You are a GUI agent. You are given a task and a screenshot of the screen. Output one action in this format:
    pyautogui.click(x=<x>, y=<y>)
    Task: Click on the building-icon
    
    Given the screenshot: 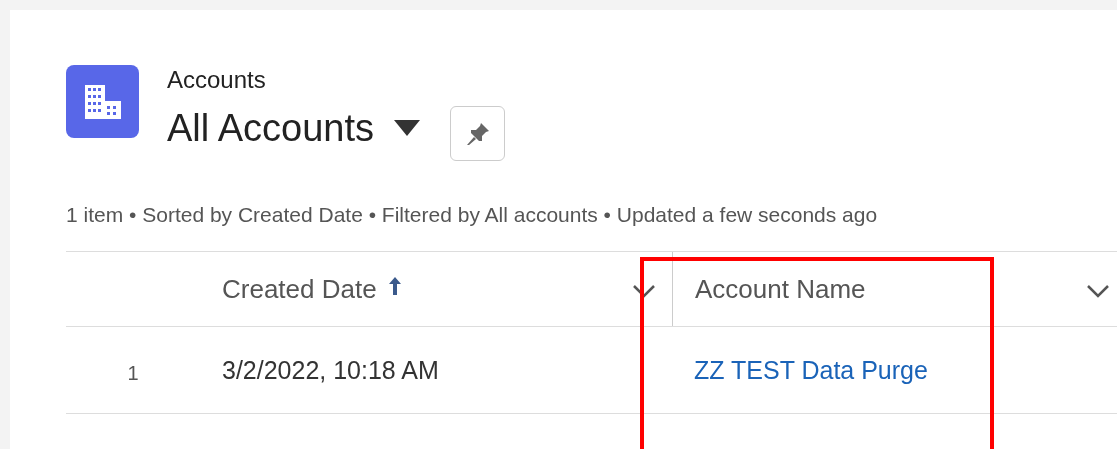 What is the action you would take?
    pyautogui.click(x=102, y=101)
    